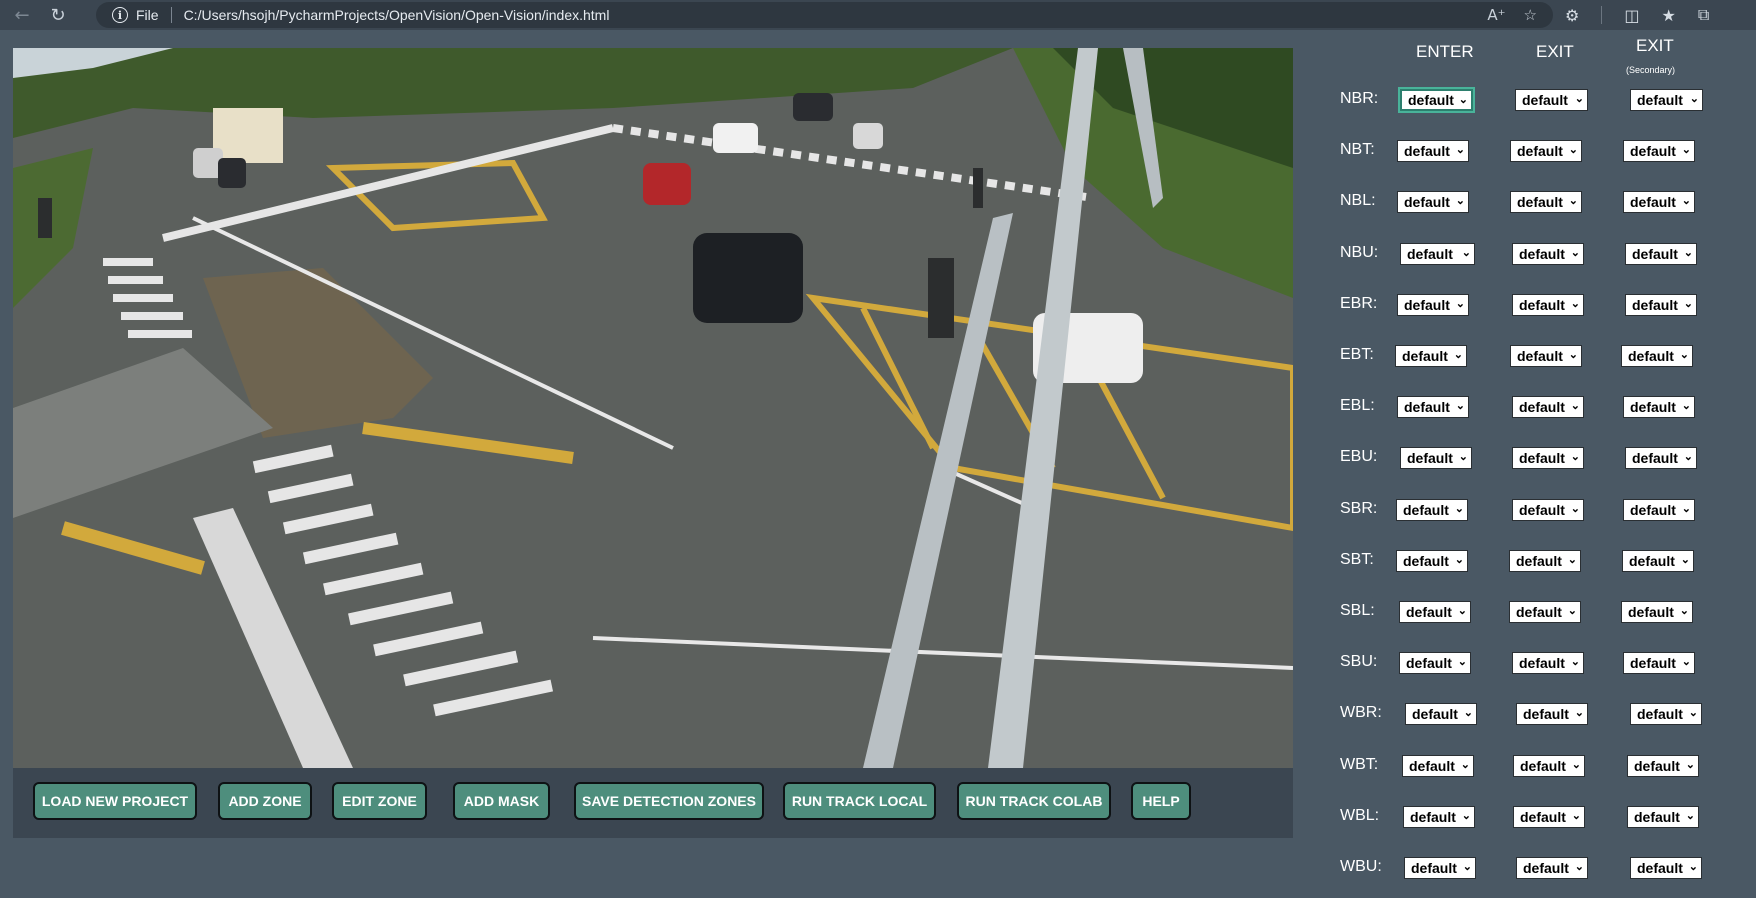 Image resolution: width=1756 pixels, height=898 pixels. I want to click on wbr-exit-secondary-select: default ⌄, so click(1666, 714).